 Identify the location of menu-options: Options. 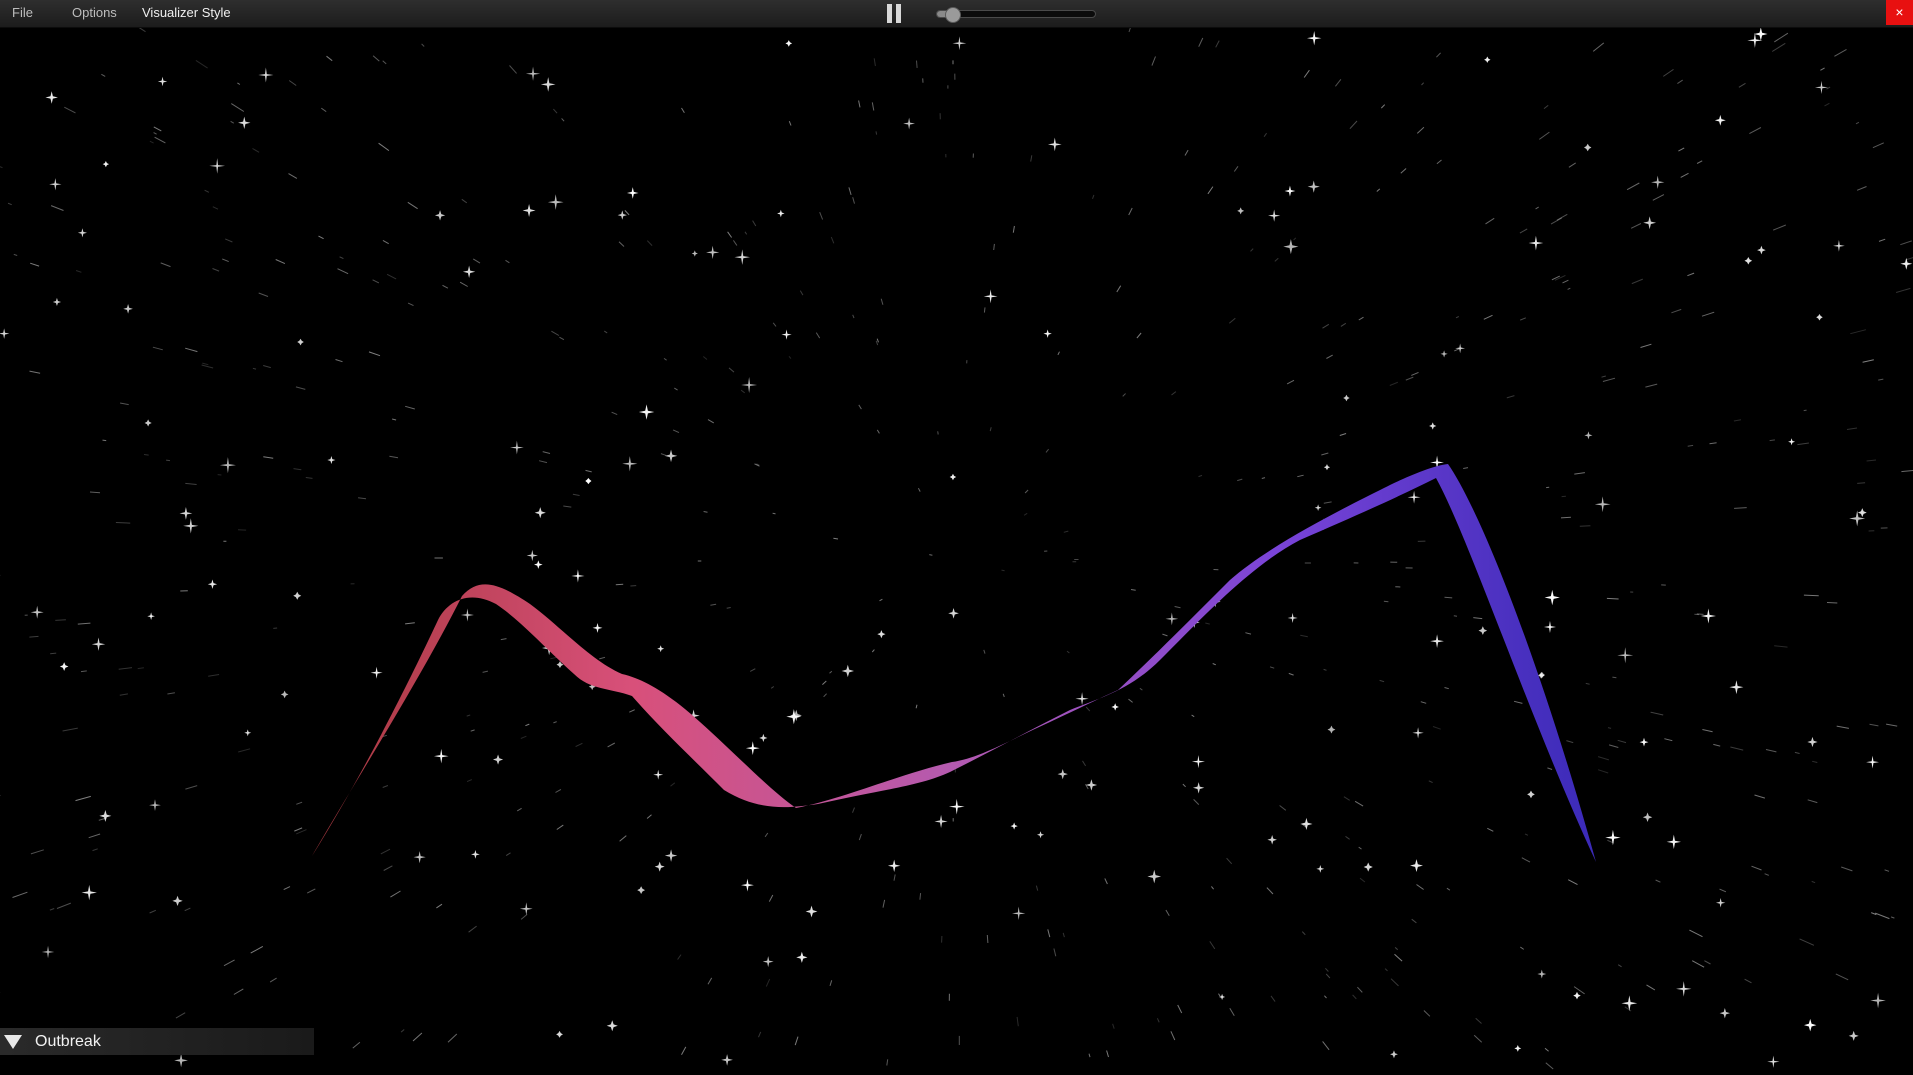
(94, 12).